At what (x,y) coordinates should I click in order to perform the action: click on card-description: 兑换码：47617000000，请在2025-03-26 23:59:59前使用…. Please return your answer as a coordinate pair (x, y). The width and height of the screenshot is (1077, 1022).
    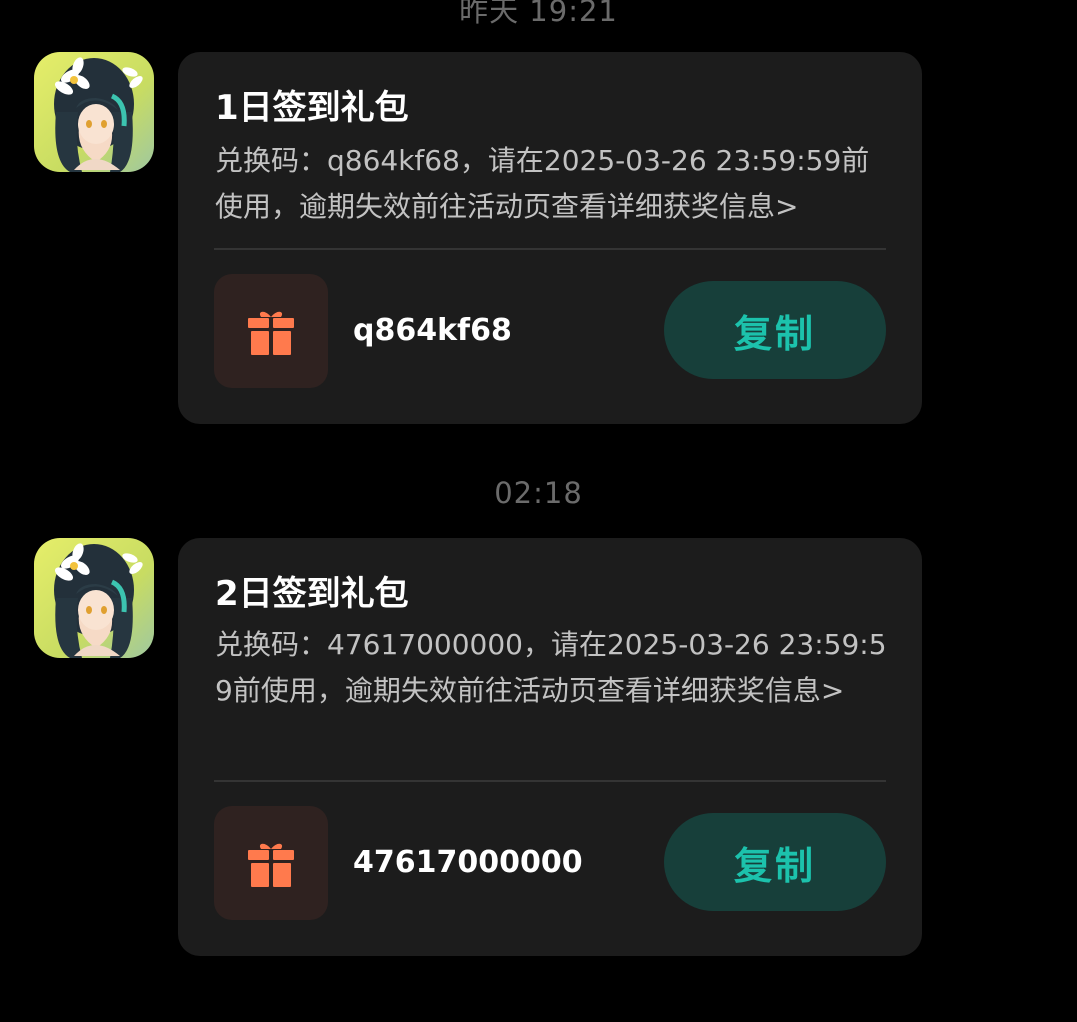
    Looking at the image, I should click on (555, 668).